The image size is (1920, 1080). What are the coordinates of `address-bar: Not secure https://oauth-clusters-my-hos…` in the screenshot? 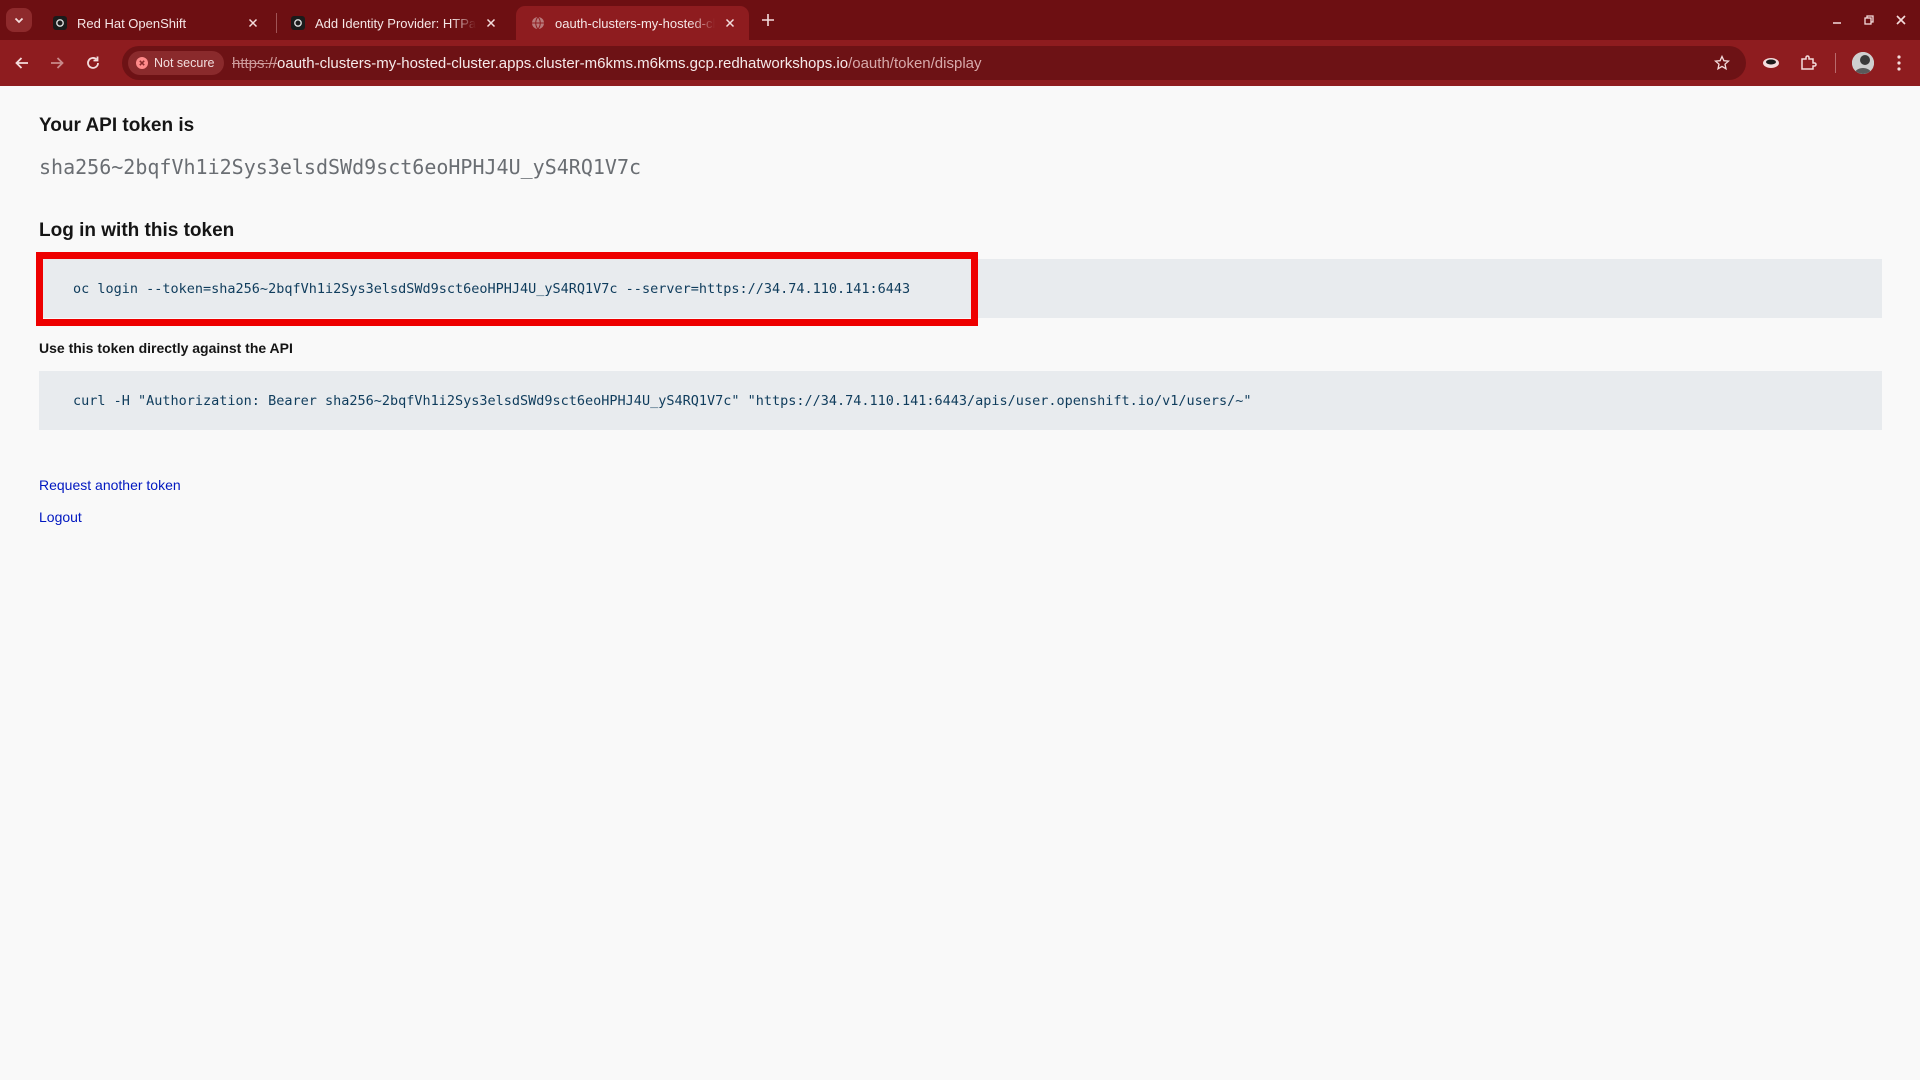 It's located at (934, 63).